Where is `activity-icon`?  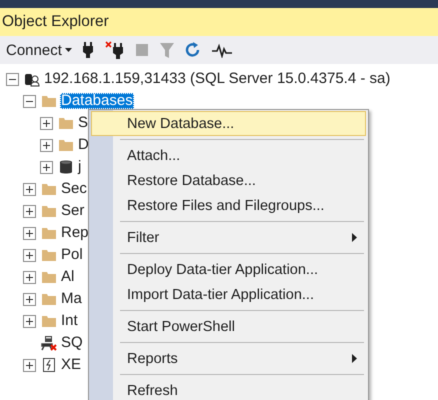 activity-icon is located at coordinates (221, 50).